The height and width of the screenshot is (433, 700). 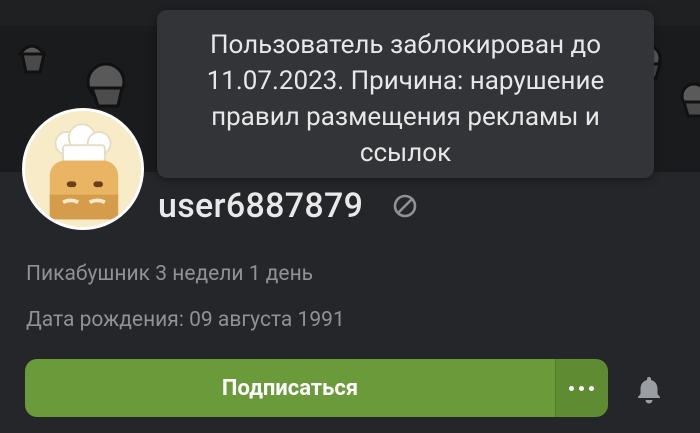 What do you see at coordinates (170, 274) in the screenshot?
I see `user-rank: Пикабушник 3 недели 1 день` at bounding box center [170, 274].